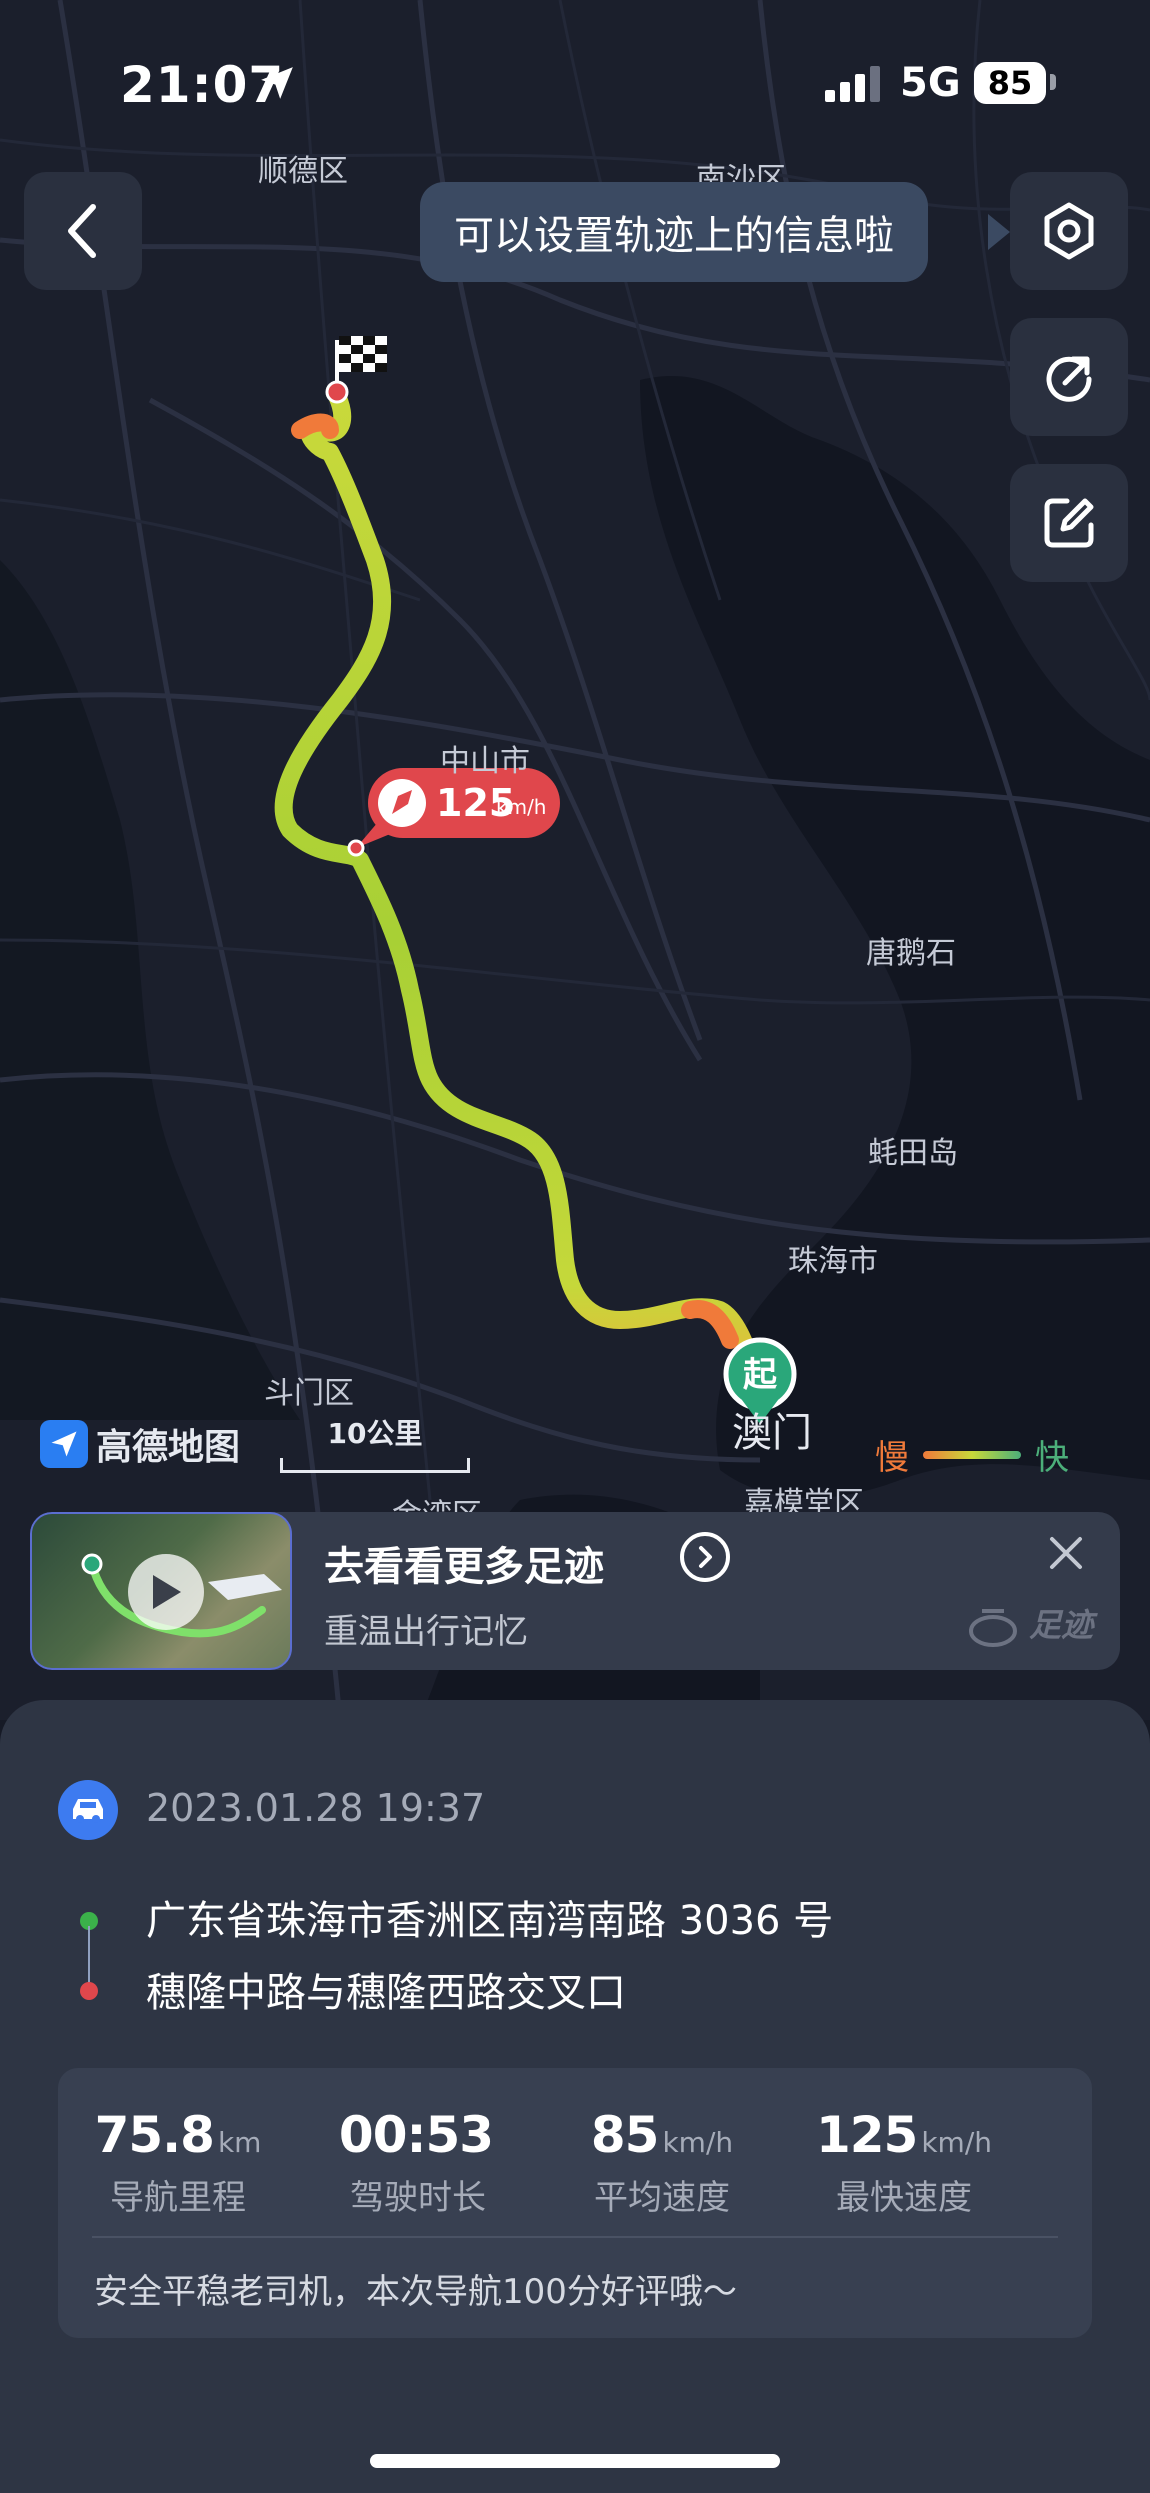 The image size is (1150, 2493). I want to click on legend-slow: 慢, so click(892, 1458).